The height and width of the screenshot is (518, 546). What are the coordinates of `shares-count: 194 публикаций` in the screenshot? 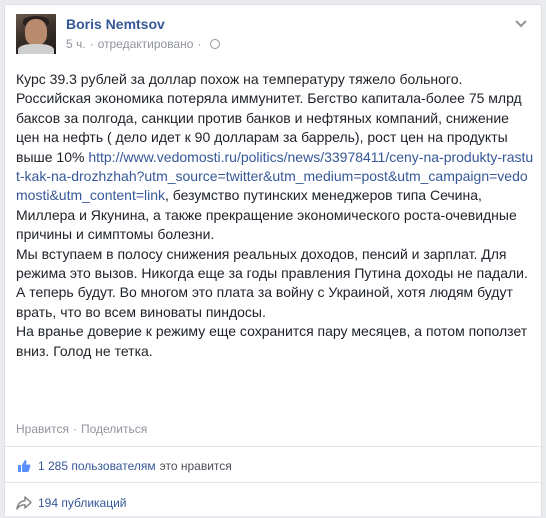 It's located at (82, 503).